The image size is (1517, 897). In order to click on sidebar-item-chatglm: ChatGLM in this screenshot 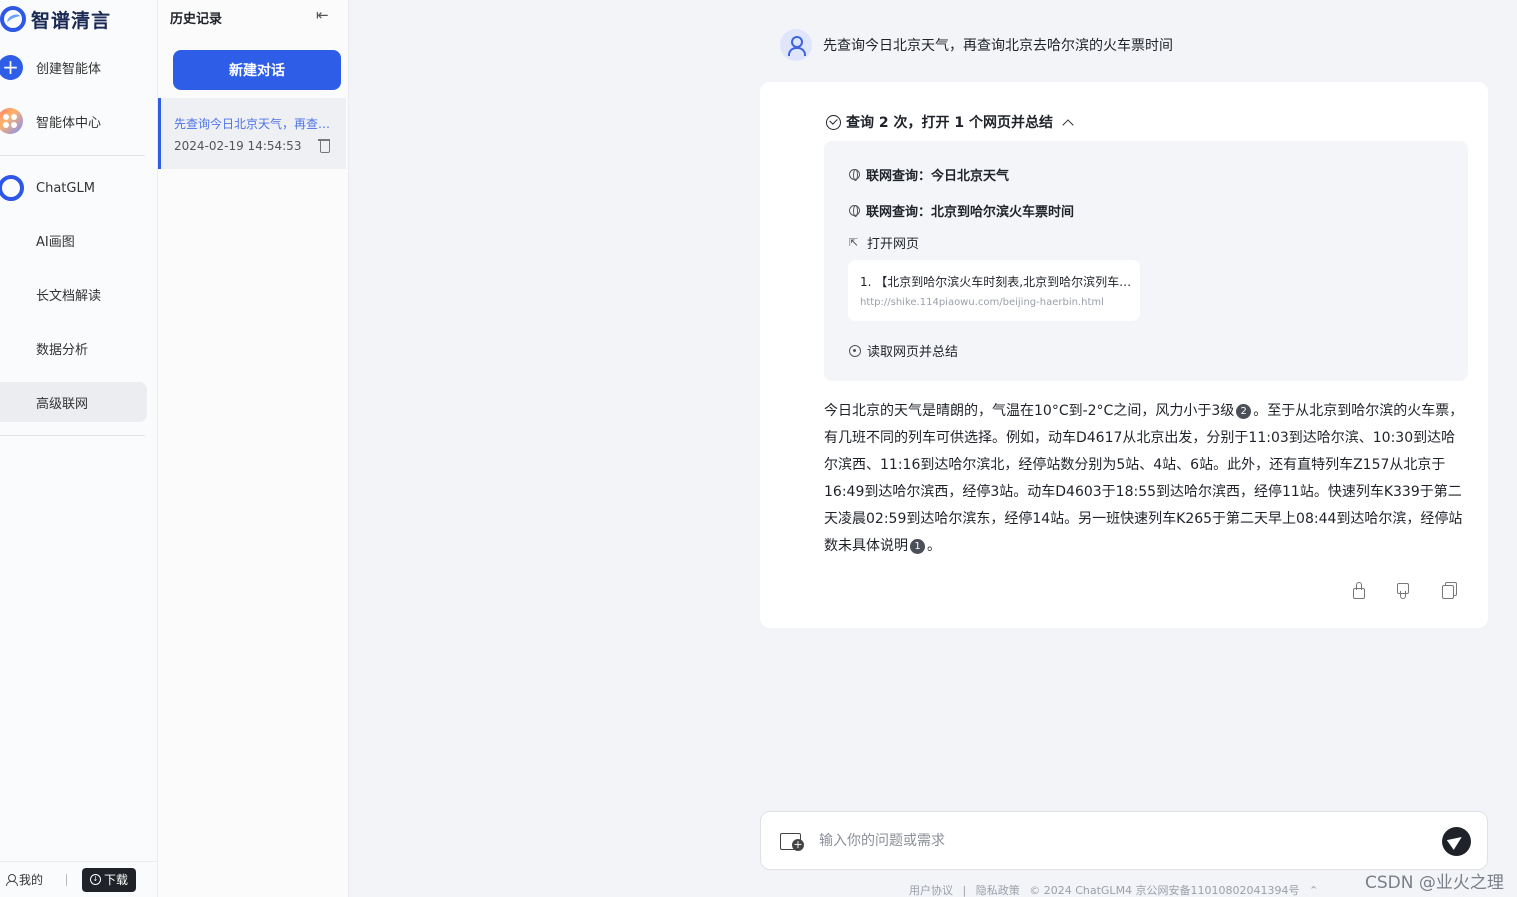, I will do `click(73, 188)`.